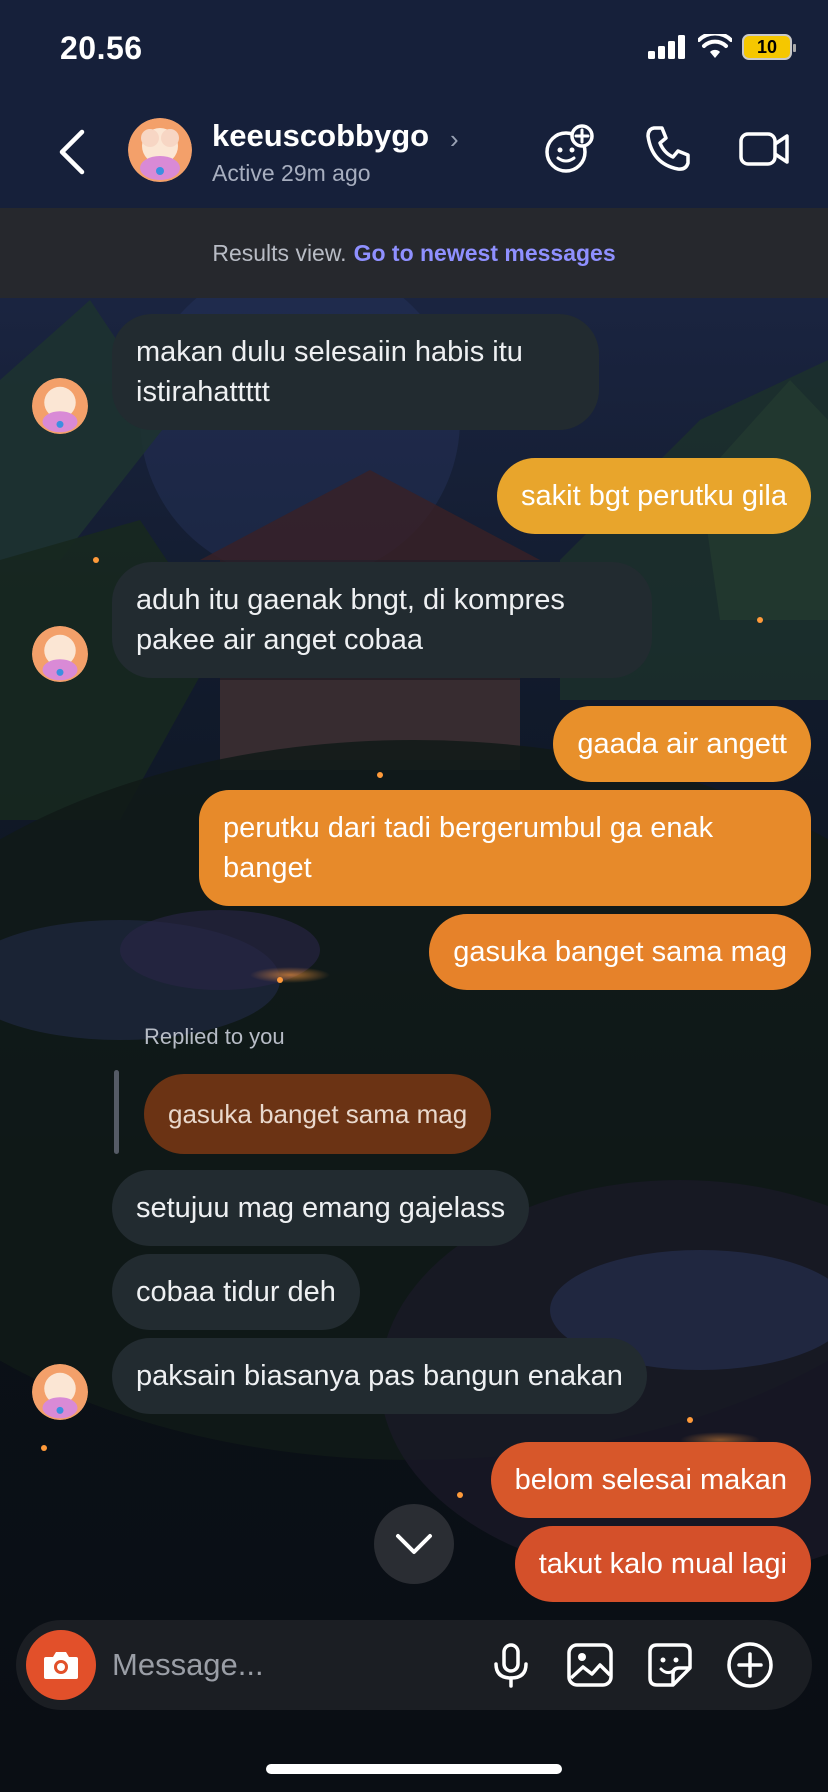  What do you see at coordinates (116, 1112) in the screenshot?
I see `reply-indicator-bar` at bounding box center [116, 1112].